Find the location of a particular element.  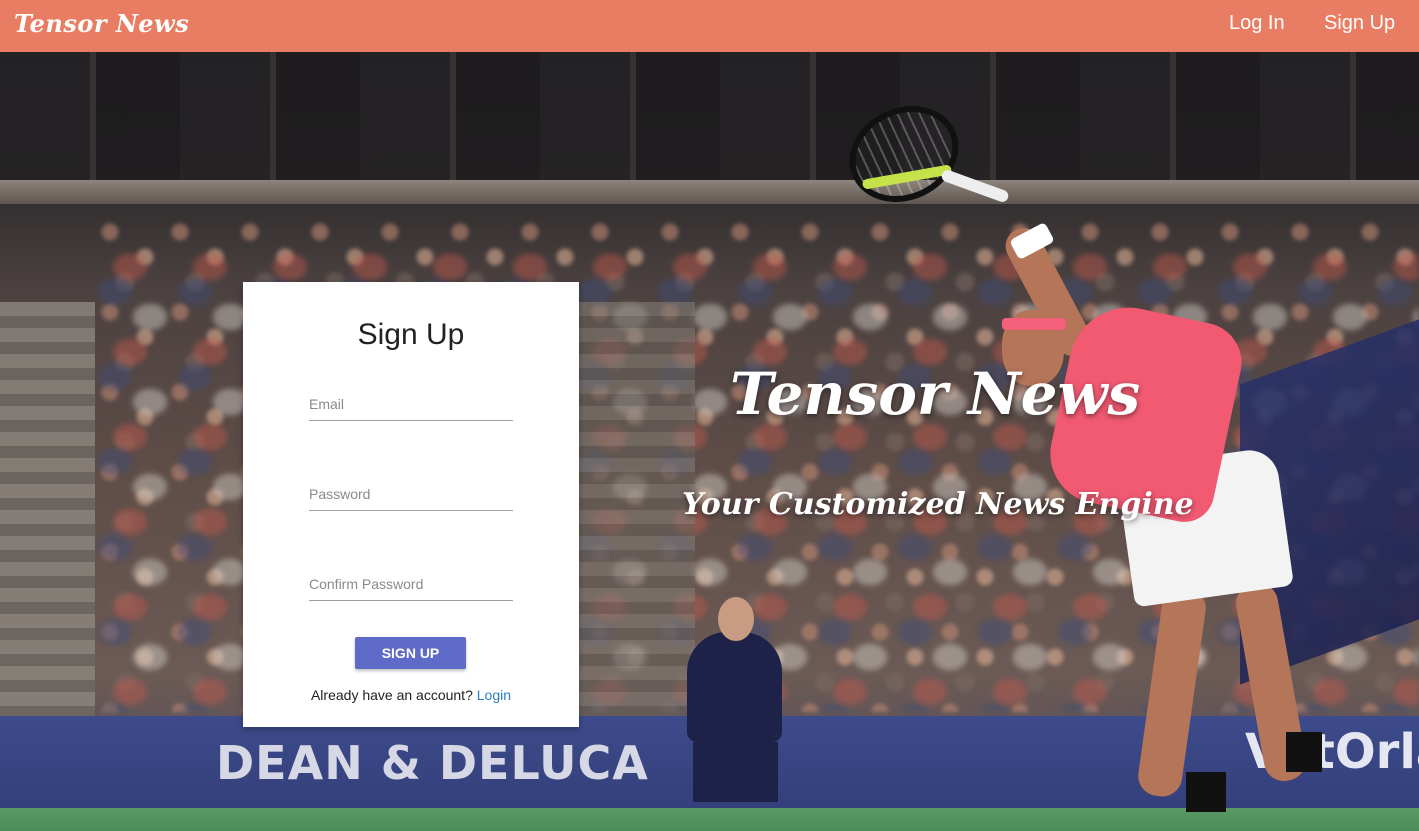

stairs-left is located at coordinates (47, 512).